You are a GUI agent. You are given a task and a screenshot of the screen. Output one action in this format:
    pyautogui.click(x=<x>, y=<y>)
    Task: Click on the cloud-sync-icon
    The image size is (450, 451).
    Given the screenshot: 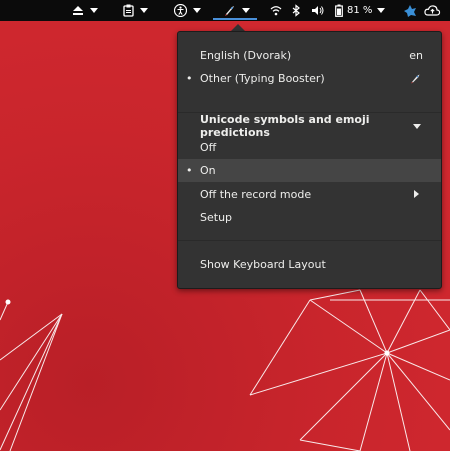 What is the action you would take?
    pyautogui.click(x=432, y=10)
    